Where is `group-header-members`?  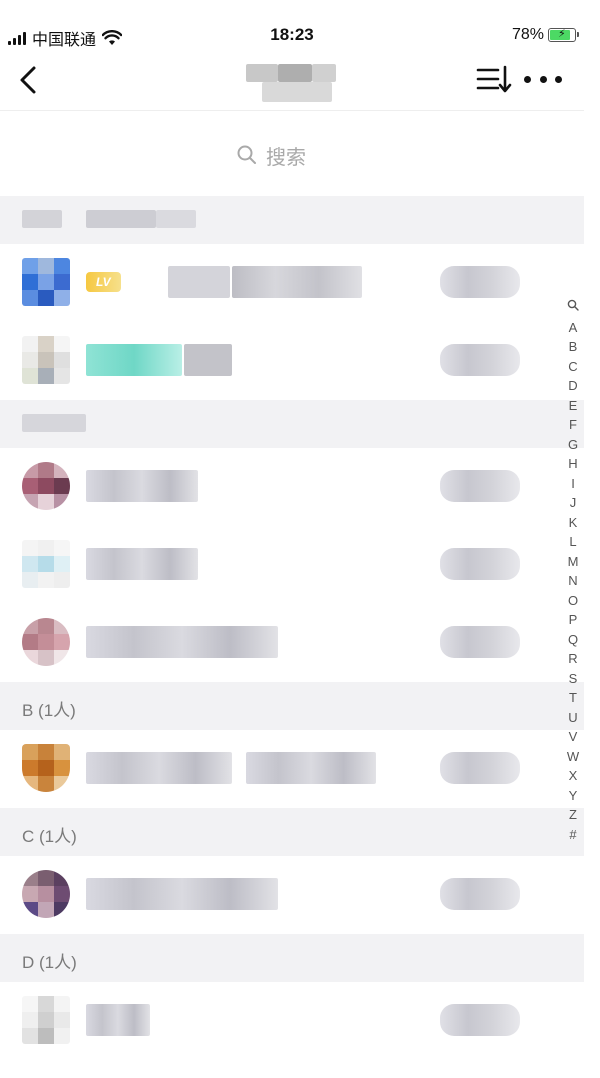 group-header-members is located at coordinates (292, 424).